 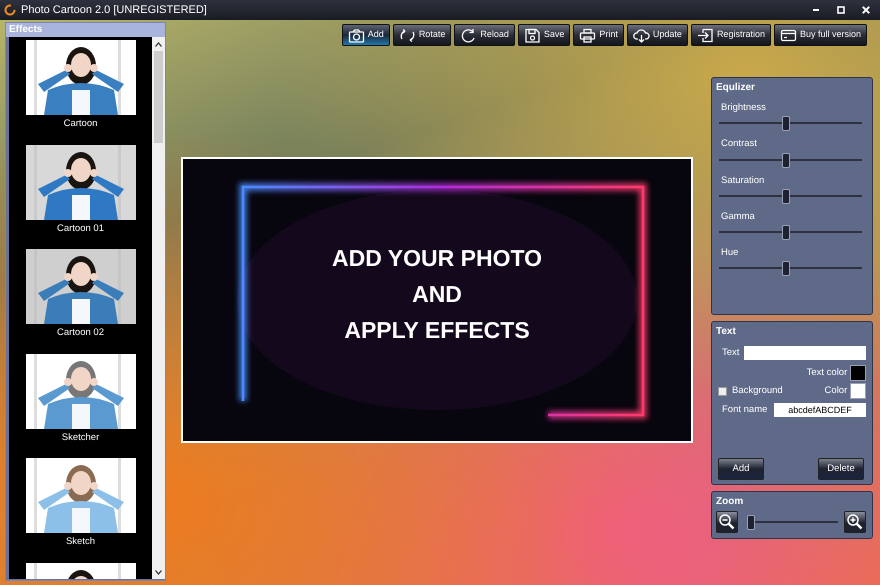 What do you see at coordinates (820, 410) in the screenshot?
I see `font-field: abcdefABCDEF` at bounding box center [820, 410].